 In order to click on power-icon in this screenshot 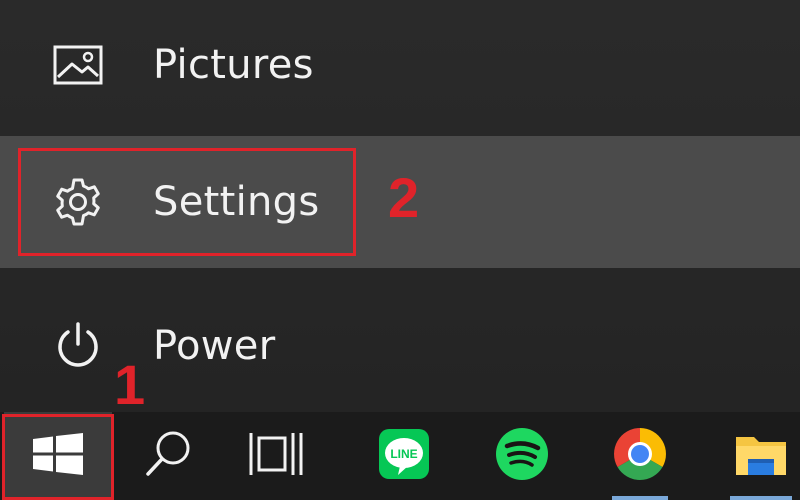, I will do `click(78, 346)`.